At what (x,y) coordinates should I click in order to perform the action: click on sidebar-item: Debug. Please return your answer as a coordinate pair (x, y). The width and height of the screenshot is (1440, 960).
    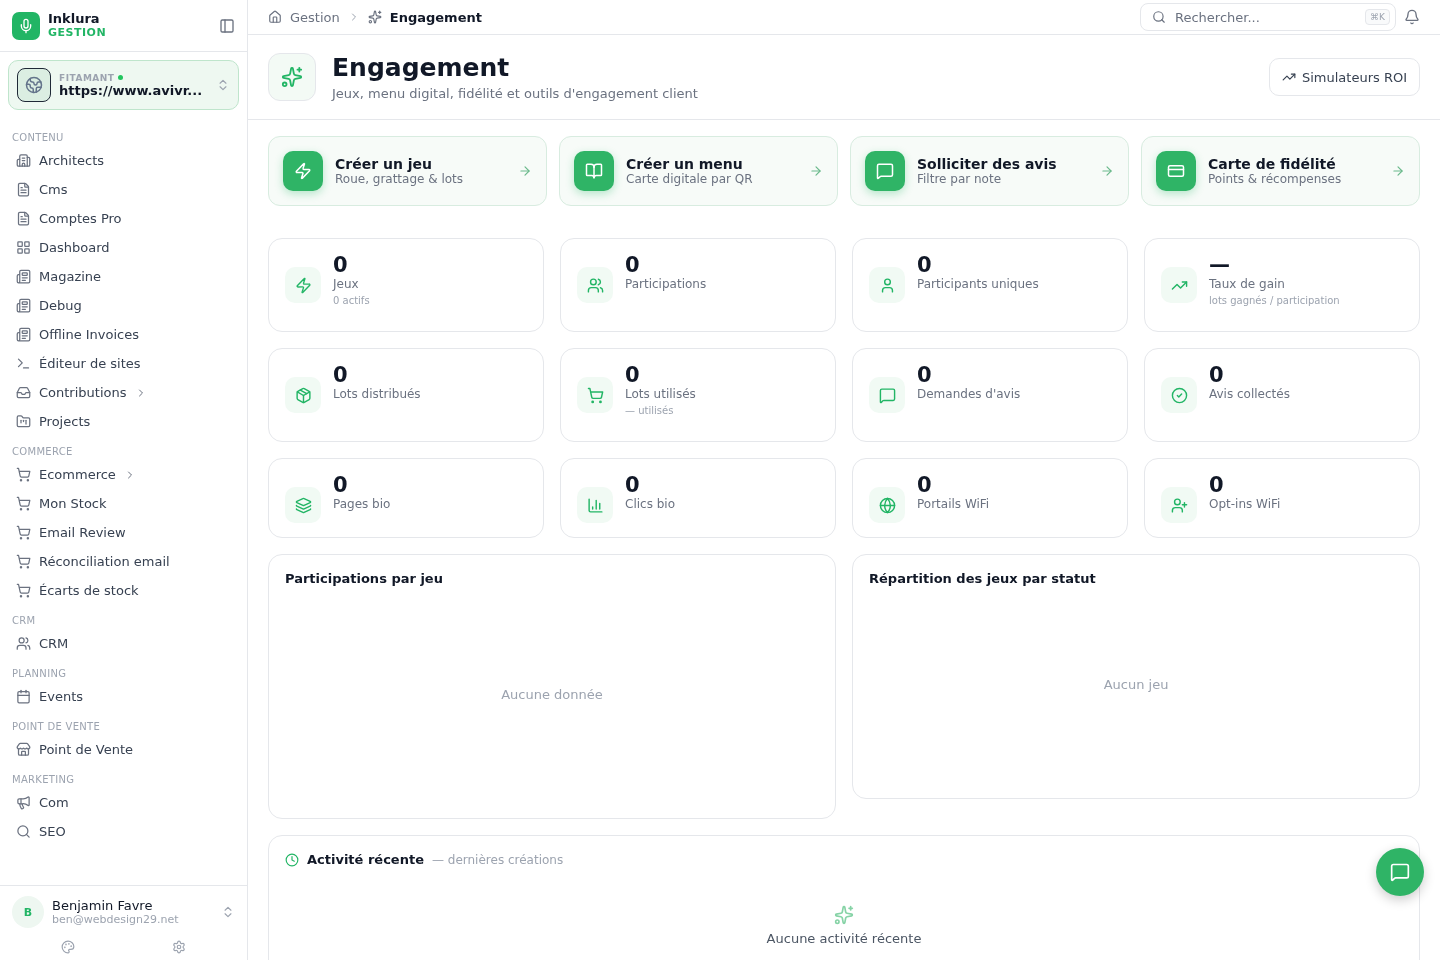
    Looking at the image, I should click on (123, 305).